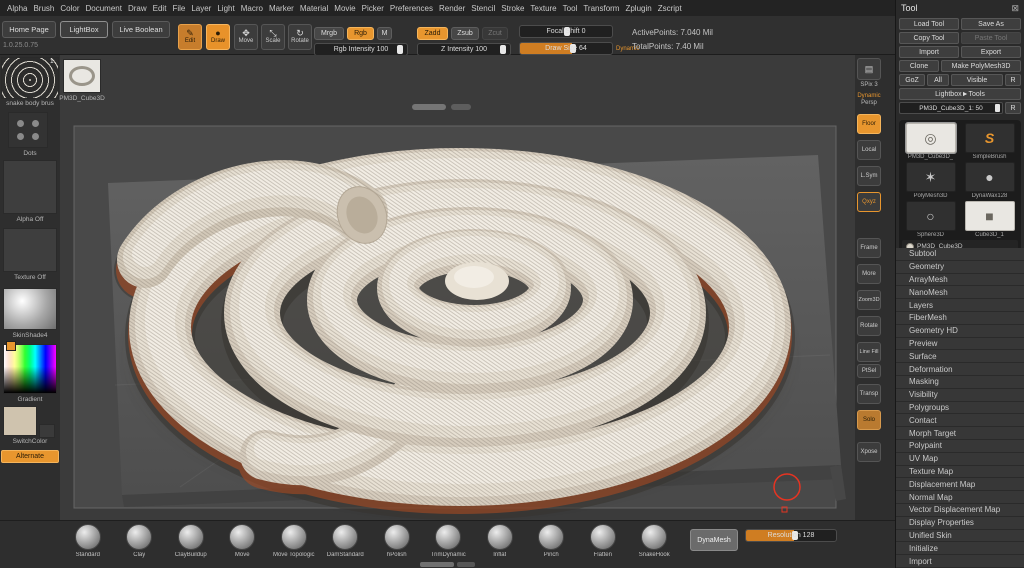  Describe the element at coordinates (452, 8) in the screenshot. I see `menu-item: Render` at that location.